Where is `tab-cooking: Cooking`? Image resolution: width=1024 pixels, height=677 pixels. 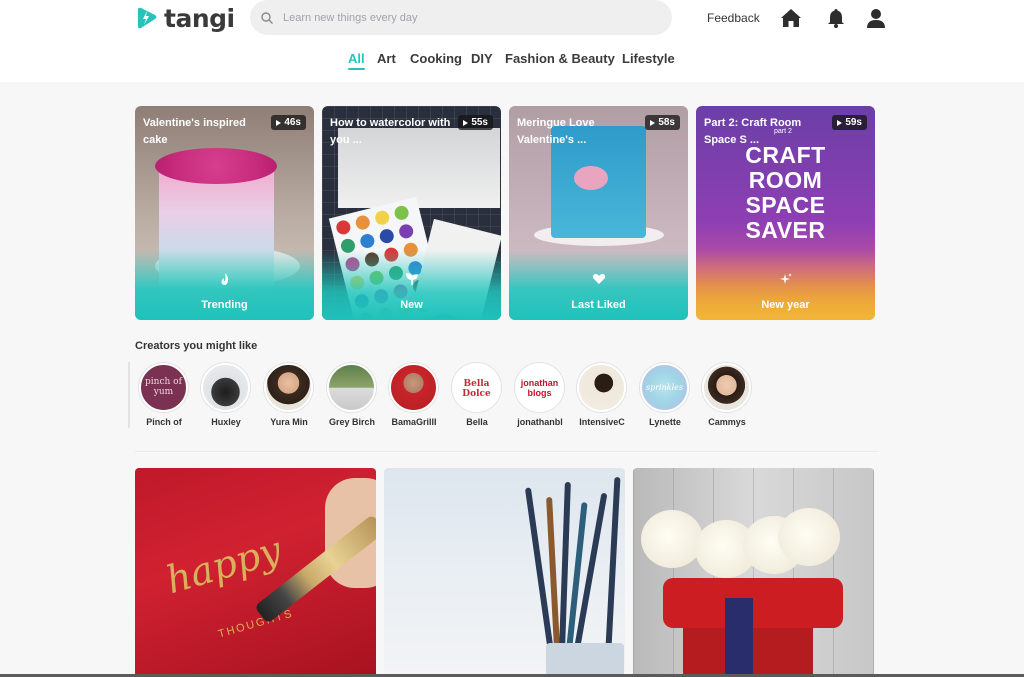
tab-cooking: Cooking is located at coordinates (436, 58).